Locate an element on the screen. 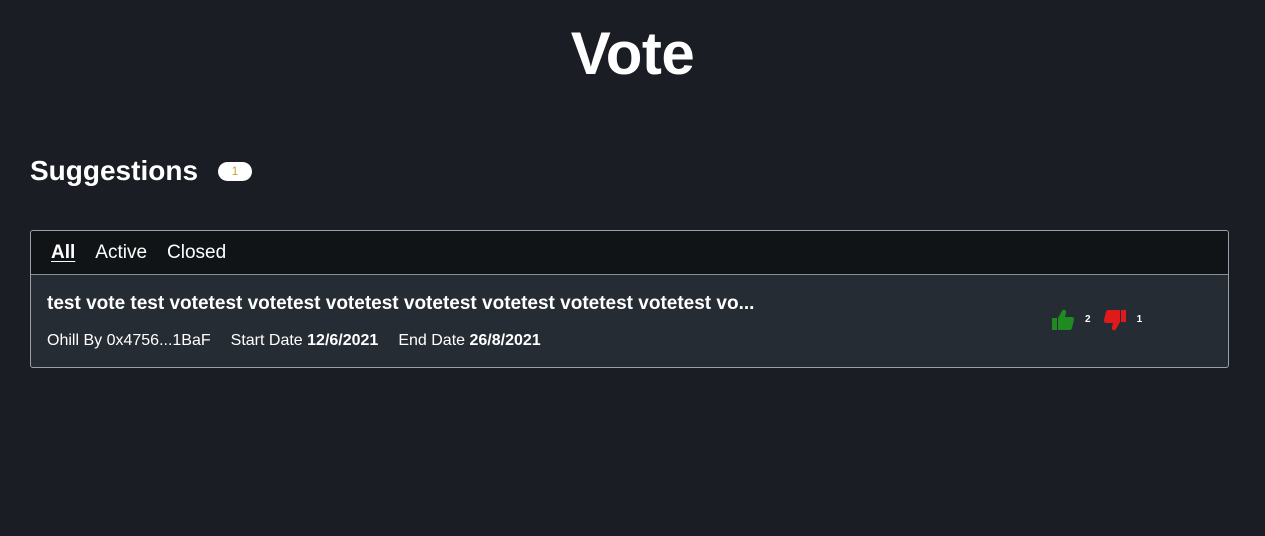  start-date-info: Start Date 12/6/2021 is located at coordinates (305, 341).